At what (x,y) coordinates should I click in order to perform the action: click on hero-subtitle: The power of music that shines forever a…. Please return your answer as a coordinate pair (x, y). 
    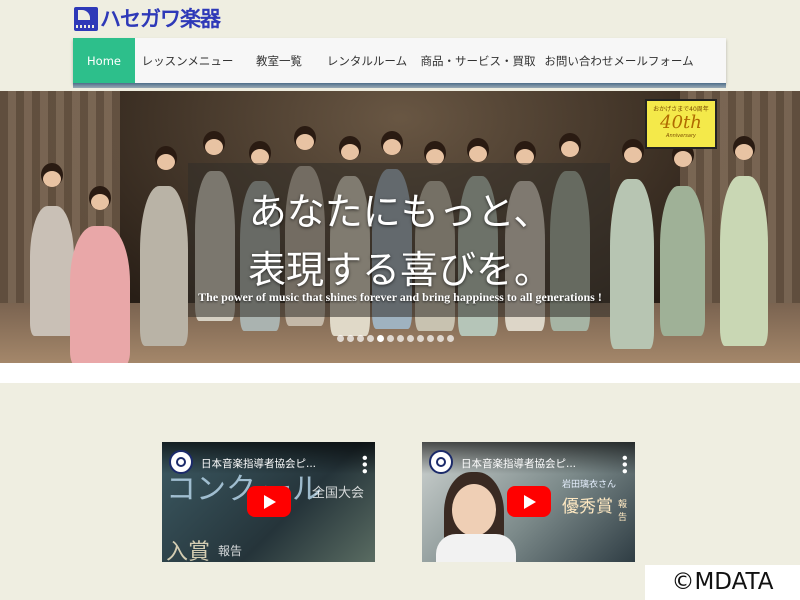
    Looking at the image, I should click on (400, 297).